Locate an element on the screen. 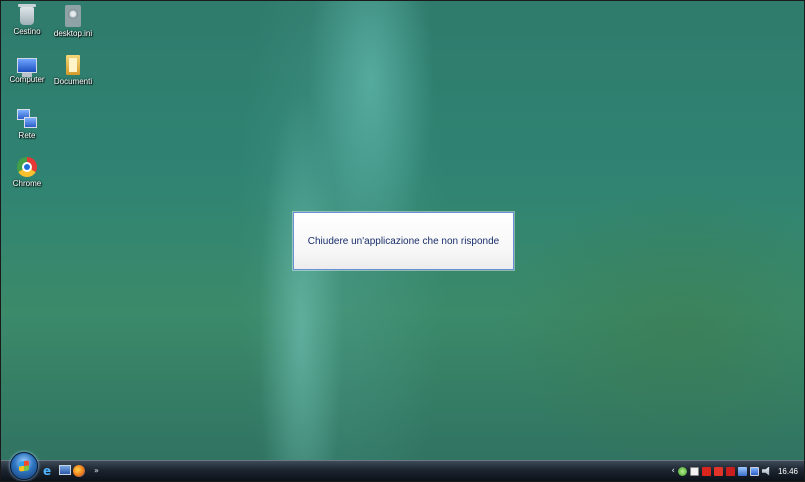 This screenshot has height=482, width=805. start-button is located at coordinates (24, 466).